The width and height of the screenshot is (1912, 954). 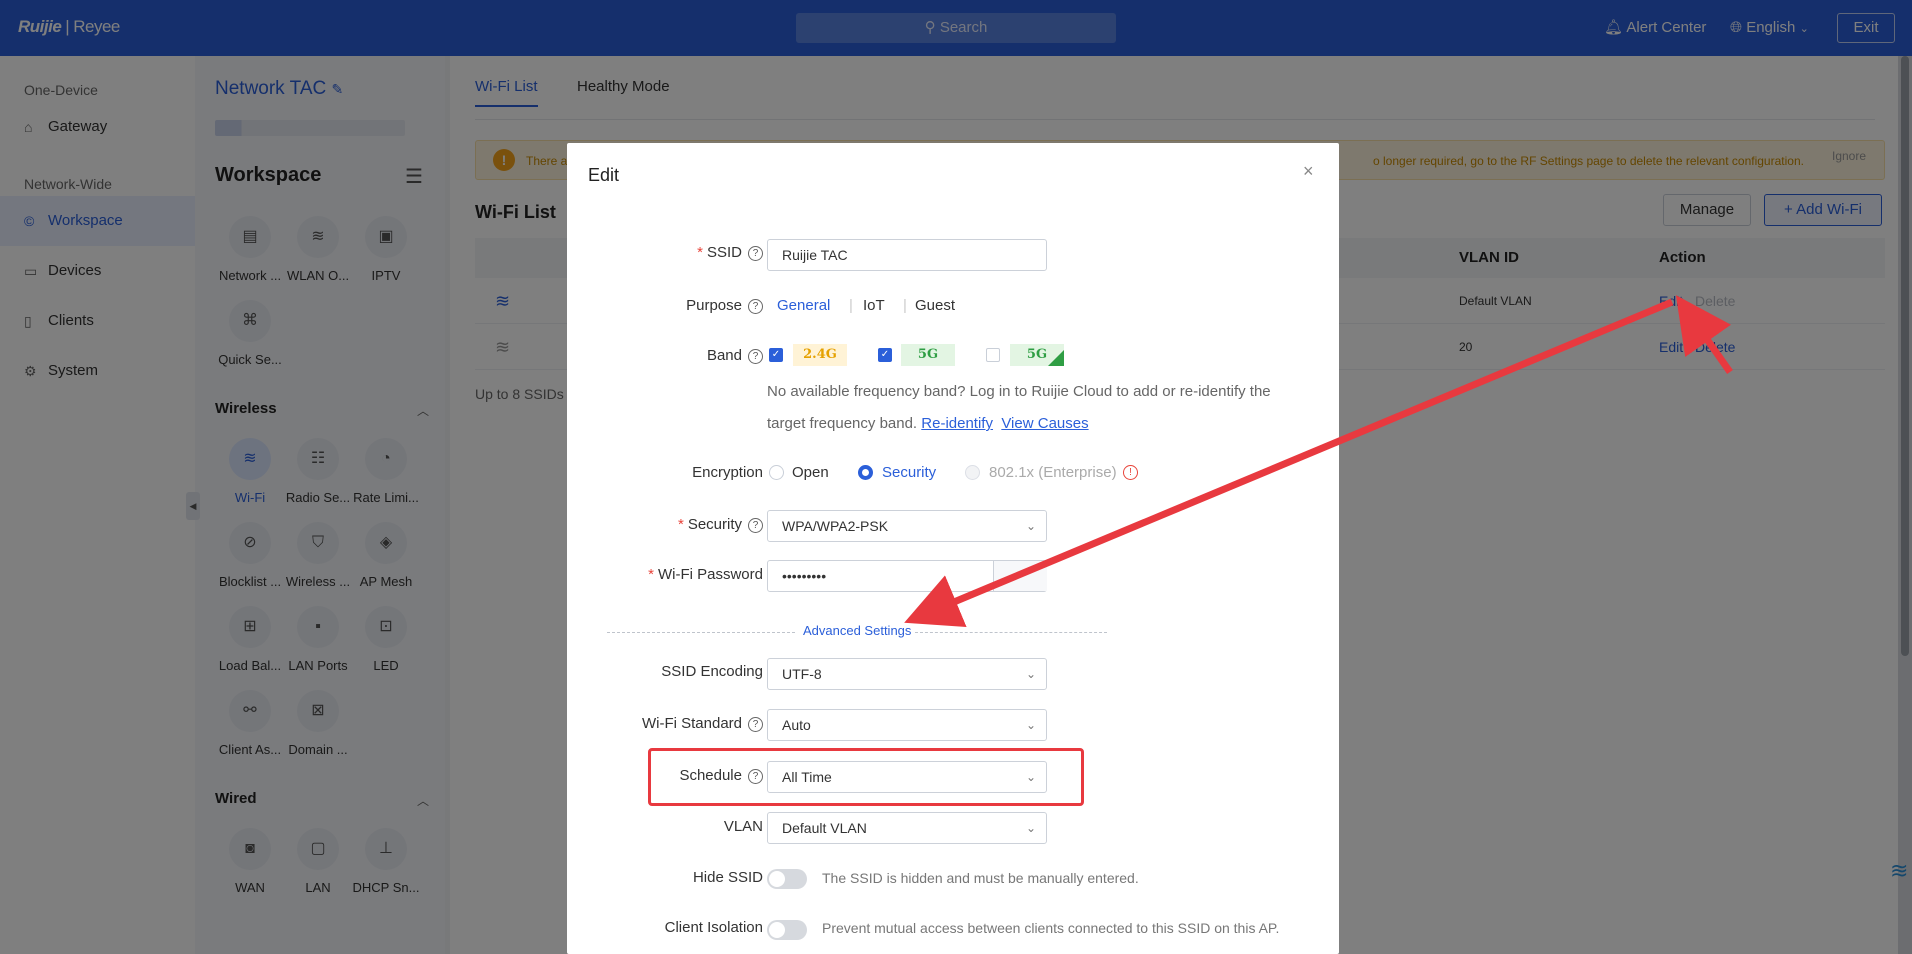 What do you see at coordinates (727, 472) in the screenshot?
I see `encryption-label: Encryption` at bounding box center [727, 472].